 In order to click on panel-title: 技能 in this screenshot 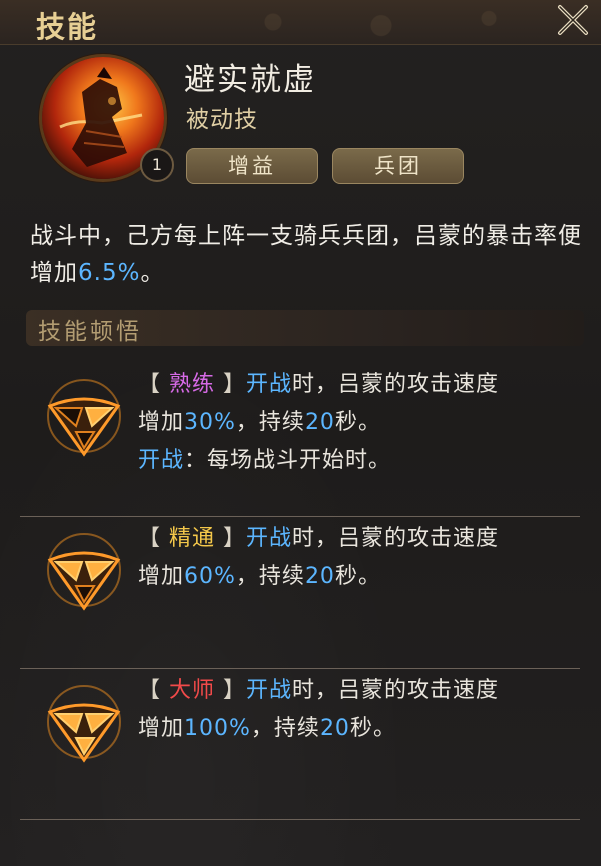, I will do `click(67, 27)`.